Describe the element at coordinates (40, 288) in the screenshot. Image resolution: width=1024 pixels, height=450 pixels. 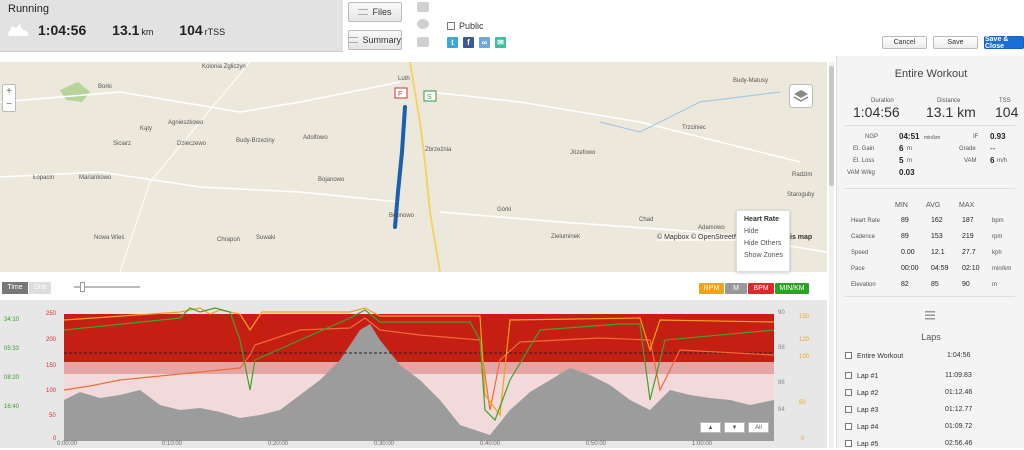
I see `dist-toggle: Dist` at that location.